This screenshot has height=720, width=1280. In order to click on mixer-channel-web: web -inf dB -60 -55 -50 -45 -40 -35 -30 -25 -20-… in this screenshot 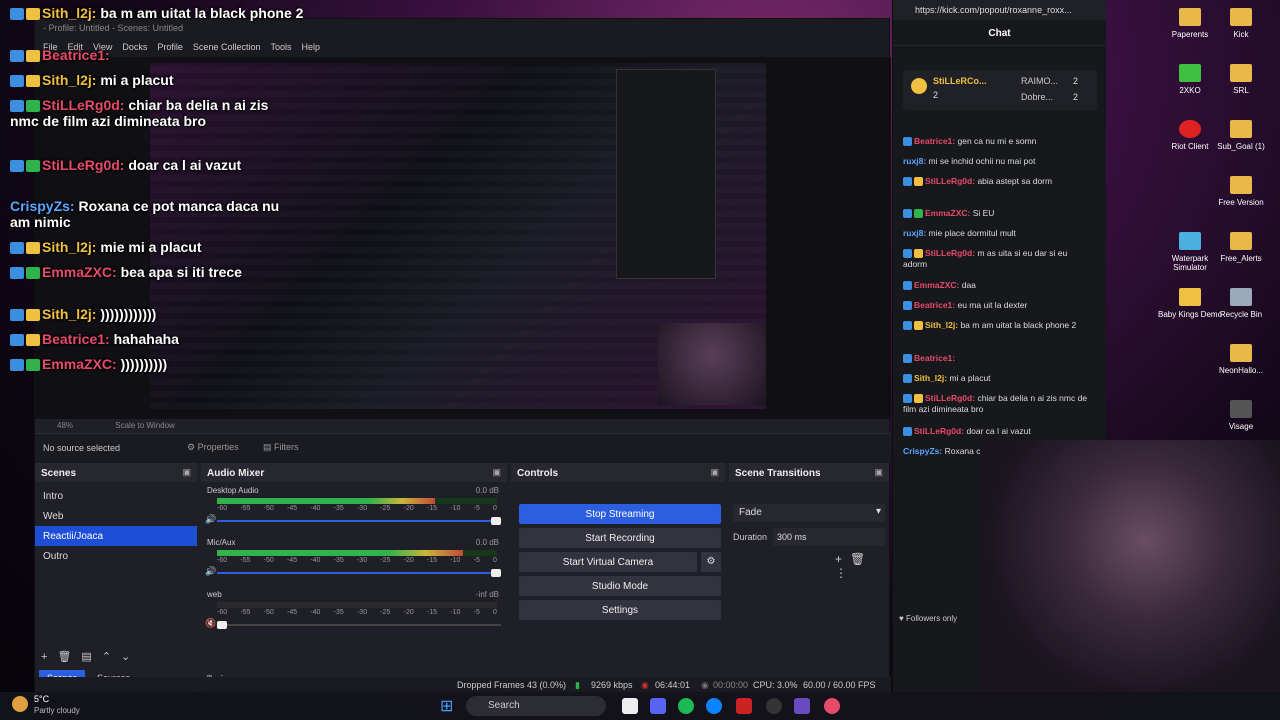, I will do `click(351, 615)`.